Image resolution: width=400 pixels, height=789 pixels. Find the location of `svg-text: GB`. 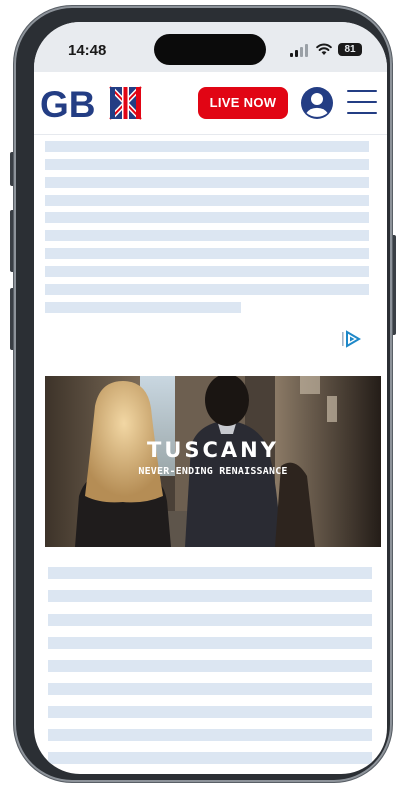

svg-text: GB is located at coordinates (68, 103).